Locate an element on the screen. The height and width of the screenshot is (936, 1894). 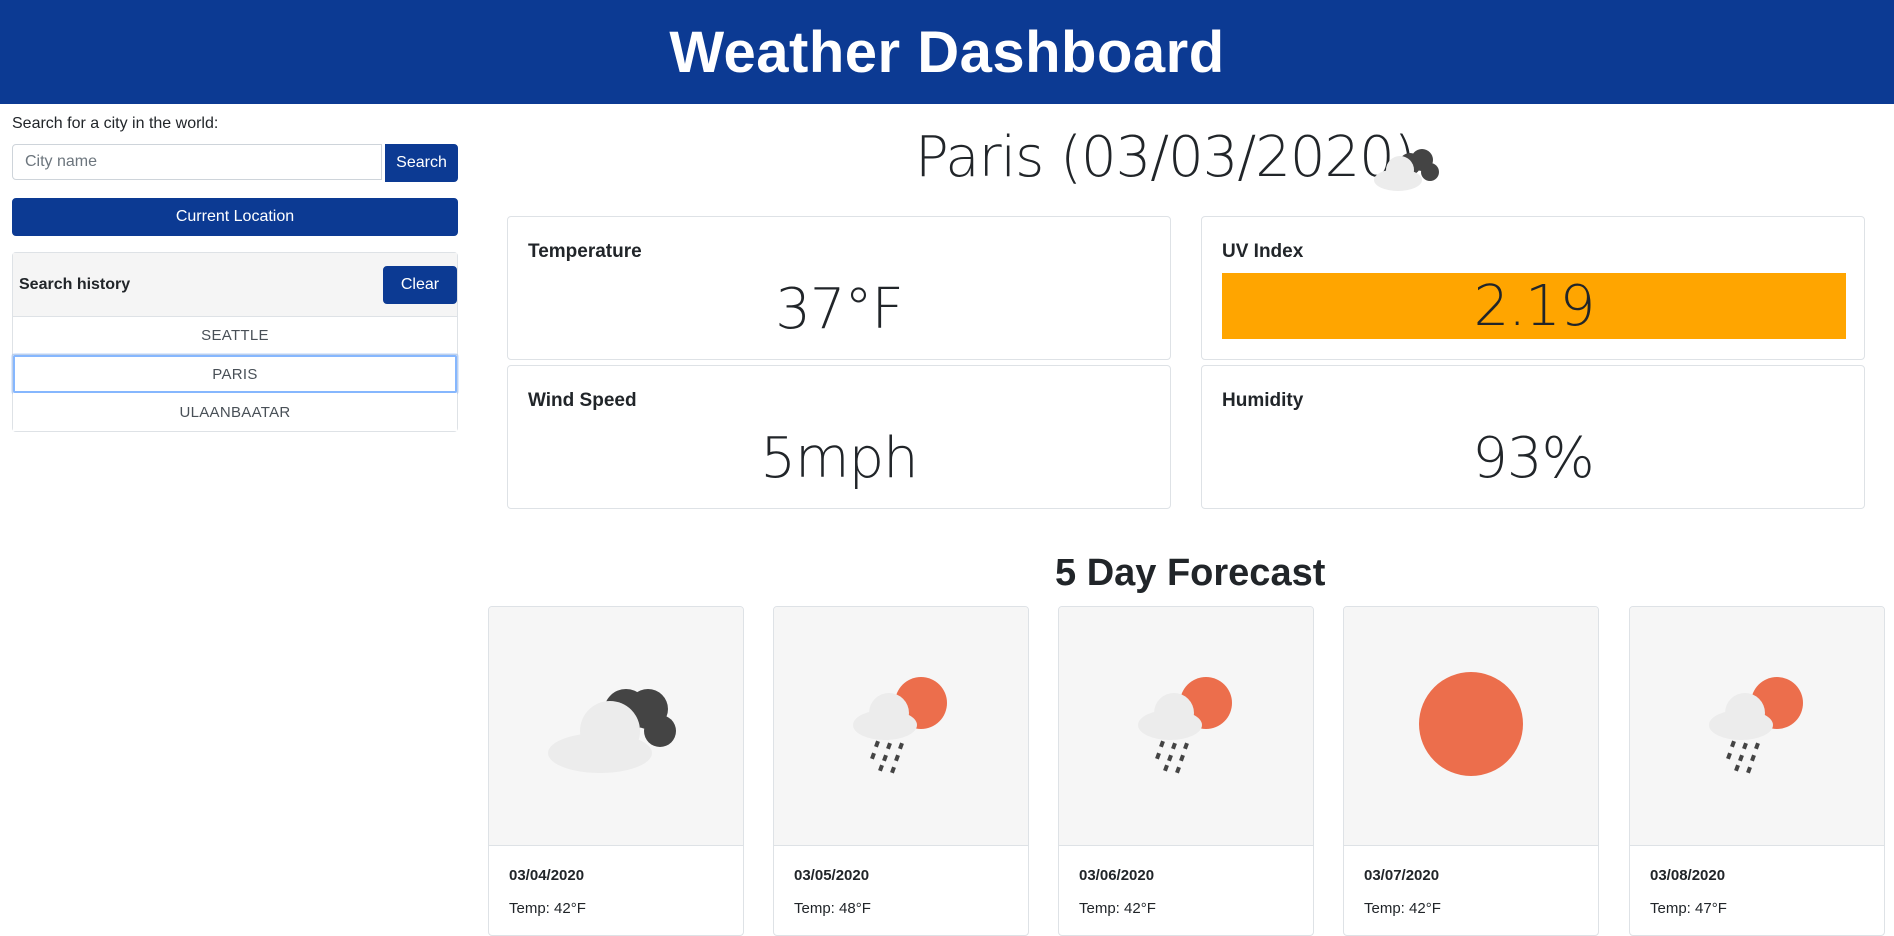
app-header: Weather Dashboard is located at coordinates (947, 52).